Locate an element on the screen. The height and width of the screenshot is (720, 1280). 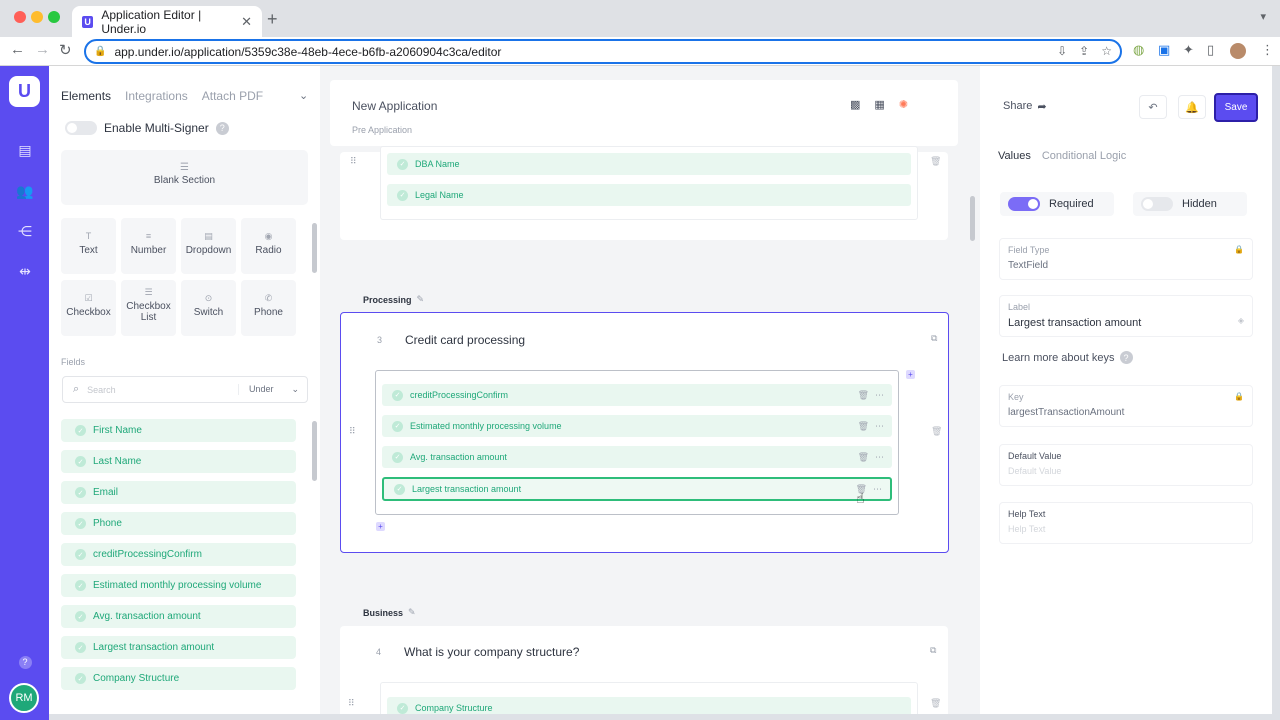
browser-tab: U Application Editor | Under.io ✕ is located at coordinates (167, 21).